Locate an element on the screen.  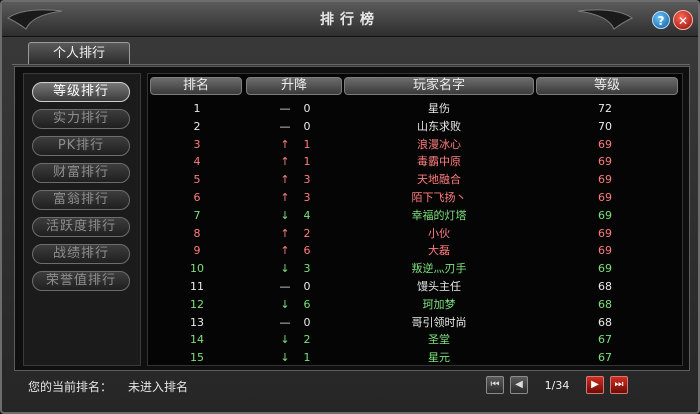
player-name: 陌下飞扬丶 is located at coordinates (439, 197).